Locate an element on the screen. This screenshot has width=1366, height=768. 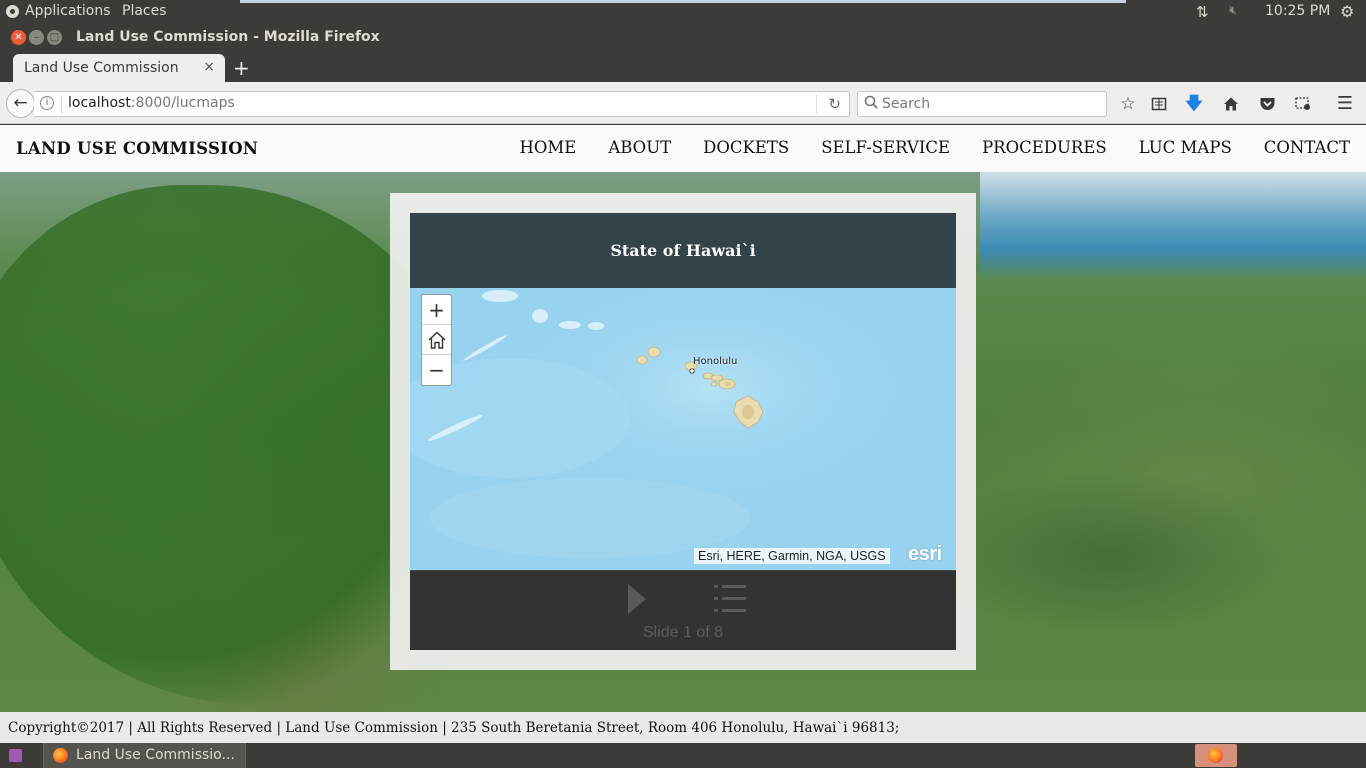
back-button: ← is located at coordinates (20, 103).